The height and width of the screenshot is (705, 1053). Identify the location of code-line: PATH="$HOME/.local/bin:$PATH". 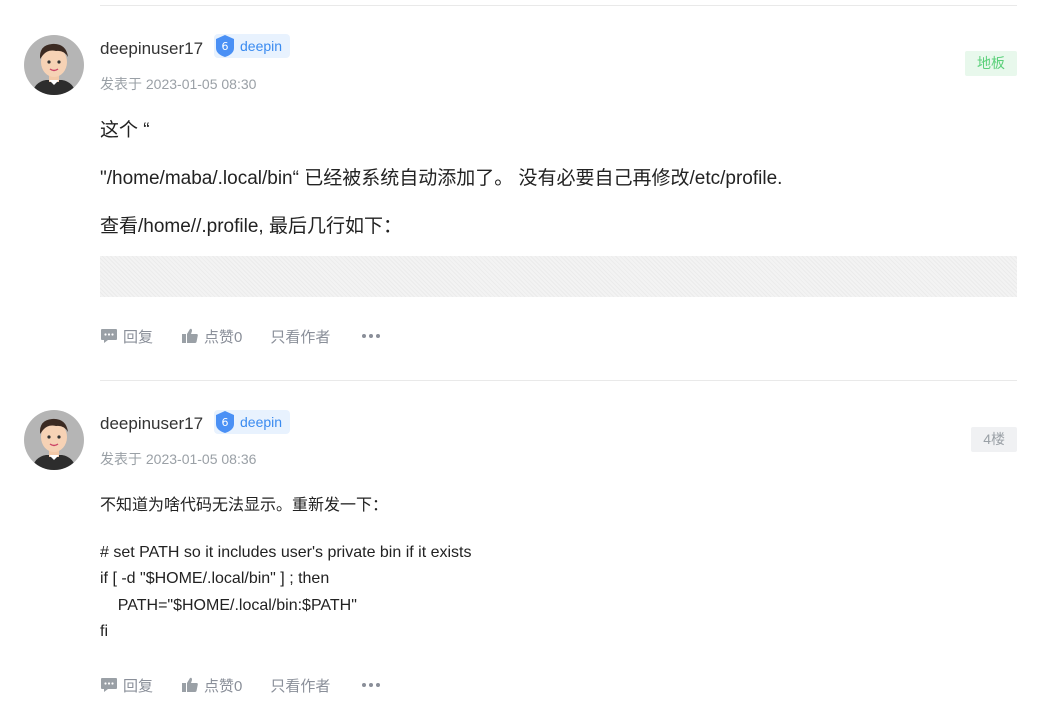
(228, 605).